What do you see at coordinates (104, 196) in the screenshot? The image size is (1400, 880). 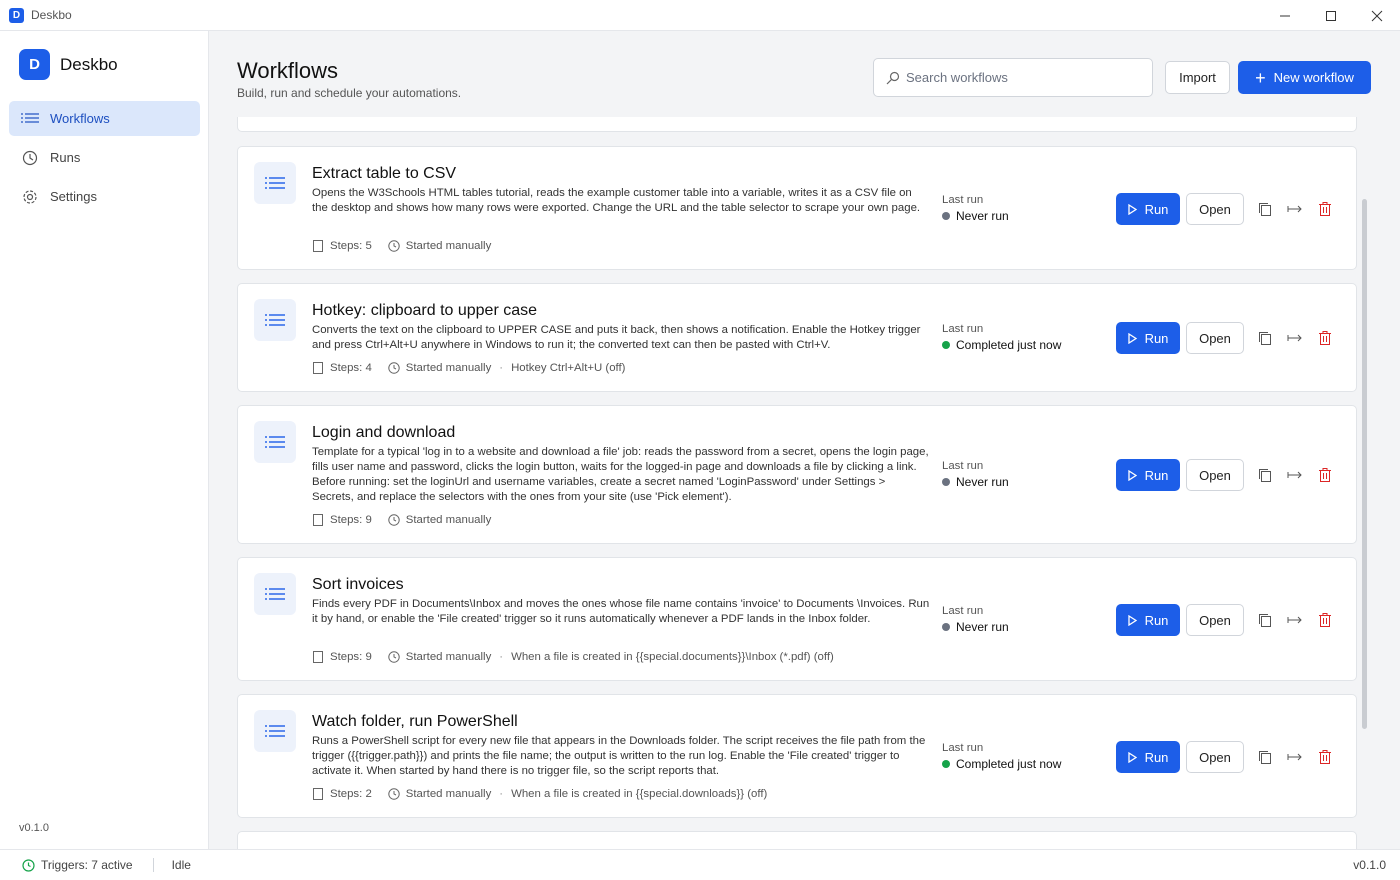 I see `sidebar-item-settings: Settings` at bounding box center [104, 196].